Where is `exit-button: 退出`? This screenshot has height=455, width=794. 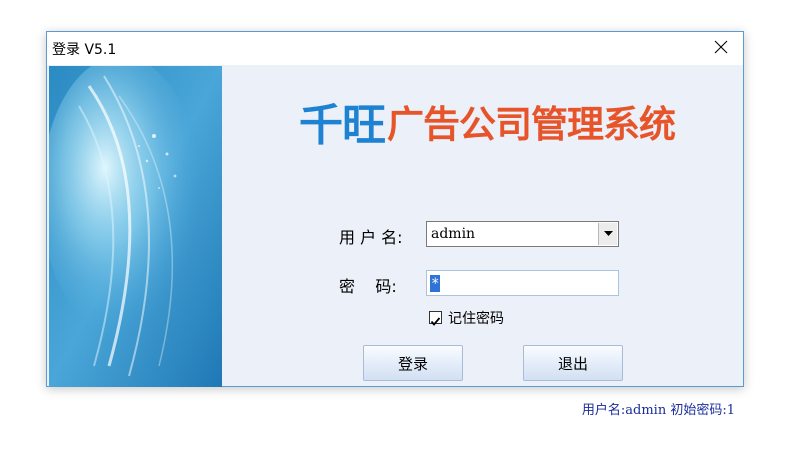
exit-button: 退出 is located at coordinates (573, 363).